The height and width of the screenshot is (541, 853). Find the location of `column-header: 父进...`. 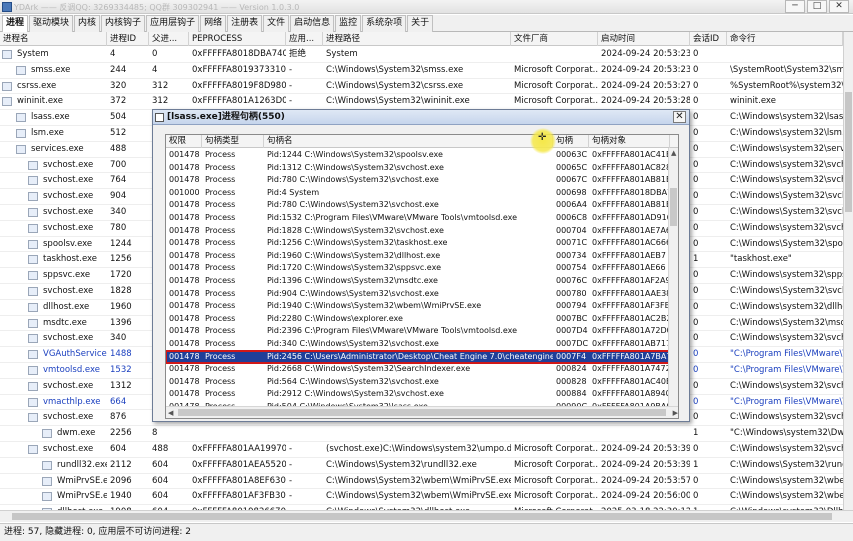

column-header: 父进... is located at coordinates (169, 39).